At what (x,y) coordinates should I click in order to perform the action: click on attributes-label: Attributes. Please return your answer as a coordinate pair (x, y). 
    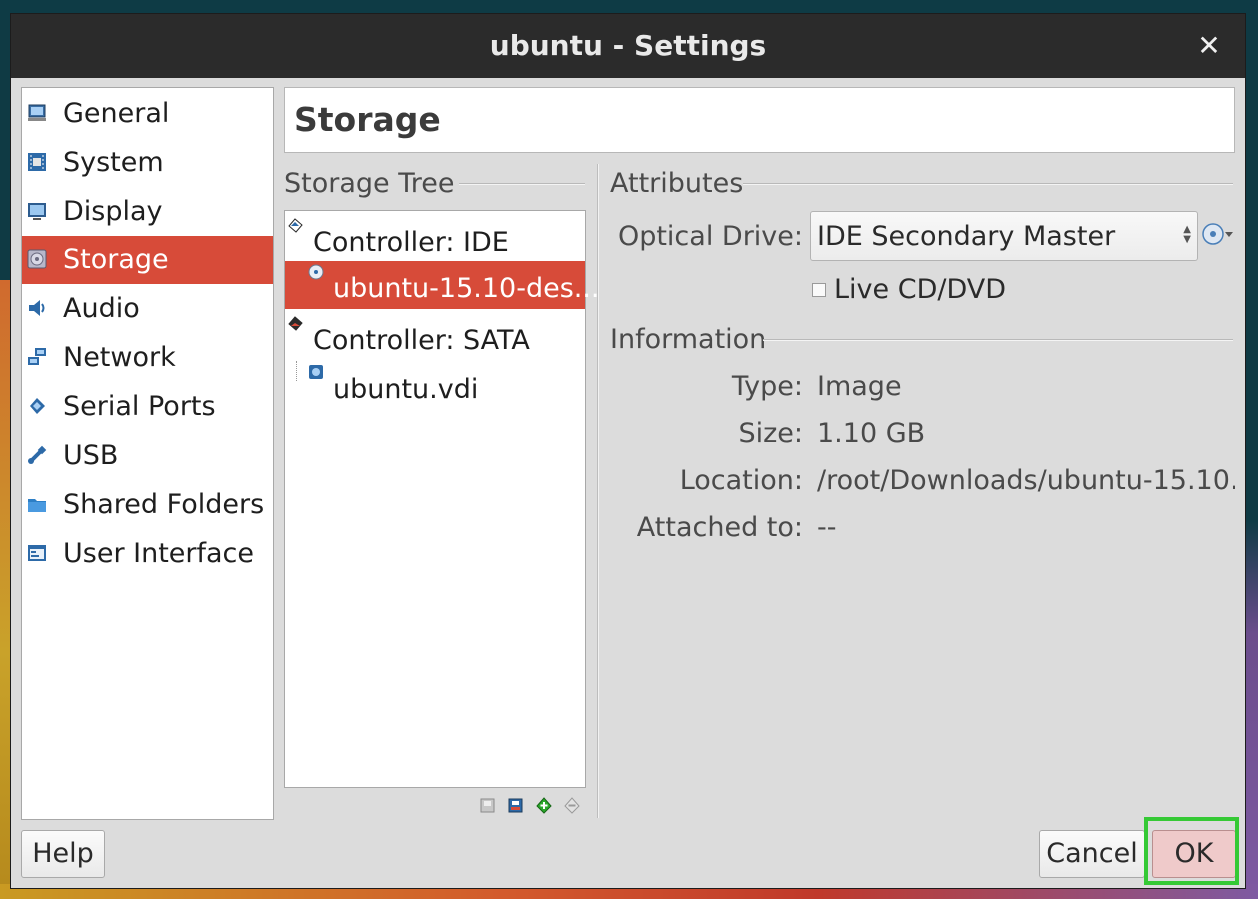
    Looking at the image, I should click on (681, 183).